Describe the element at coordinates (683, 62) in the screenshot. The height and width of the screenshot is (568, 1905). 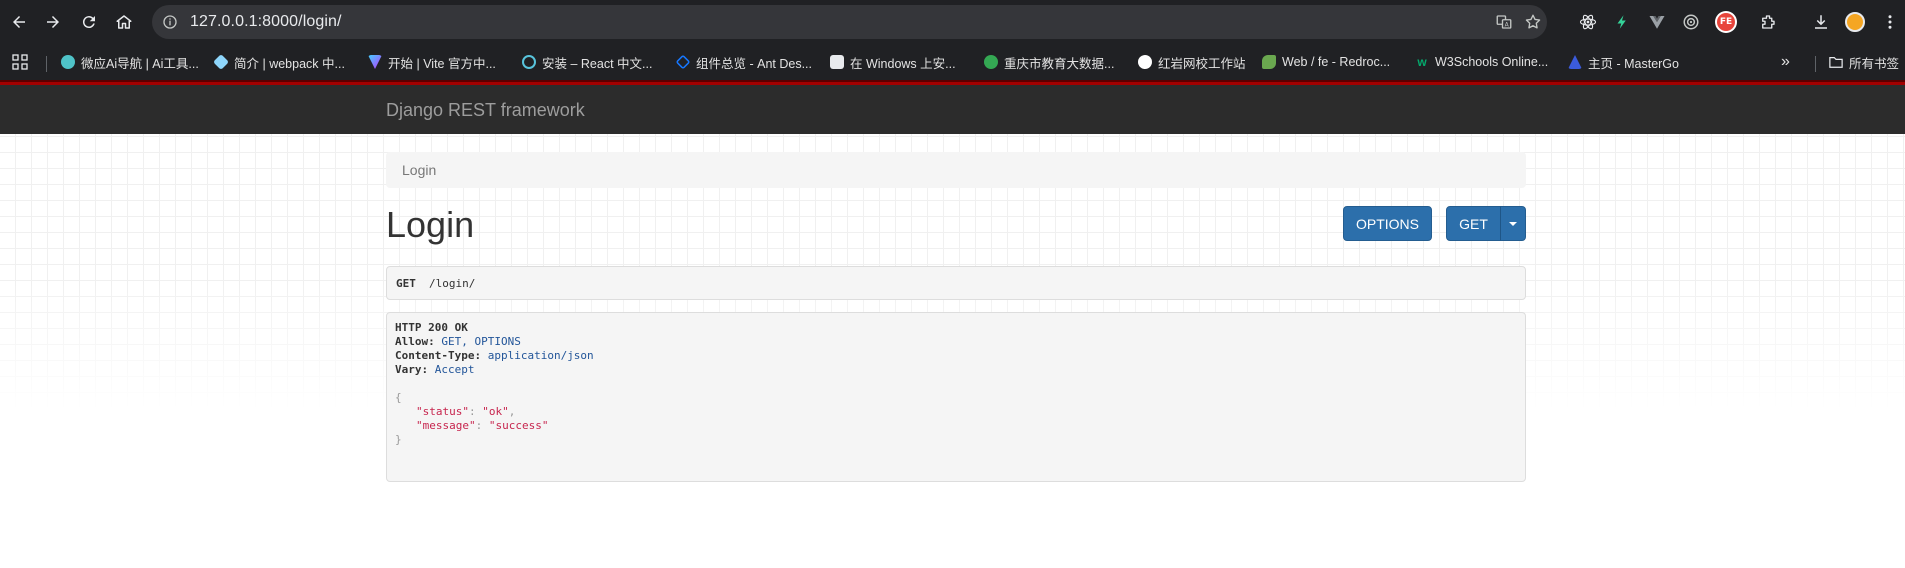
I see `ant-design-icon` at that location.